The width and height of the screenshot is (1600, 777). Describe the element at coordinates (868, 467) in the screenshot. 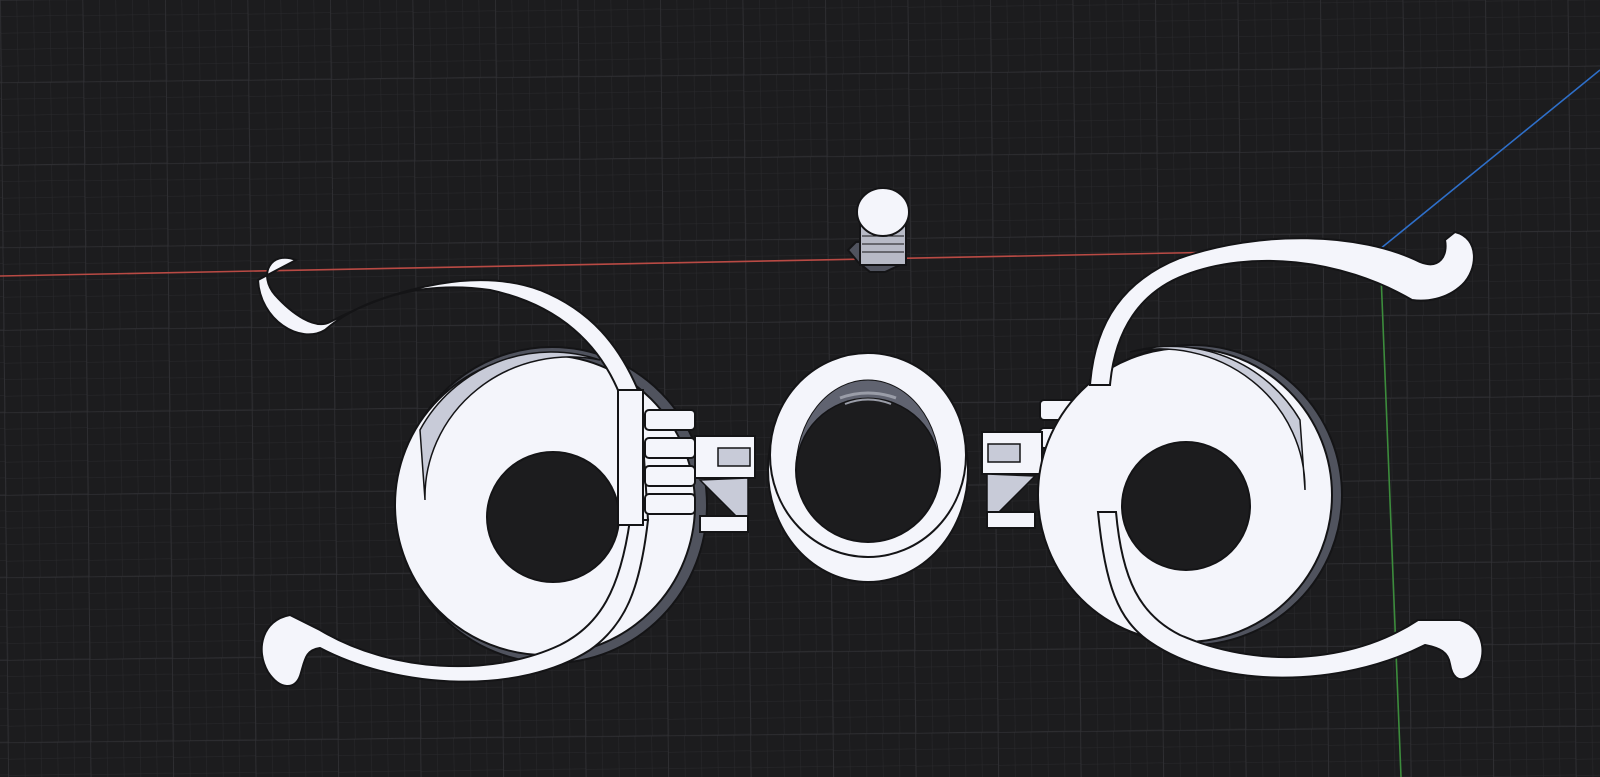

I see `center-ring` at that location.